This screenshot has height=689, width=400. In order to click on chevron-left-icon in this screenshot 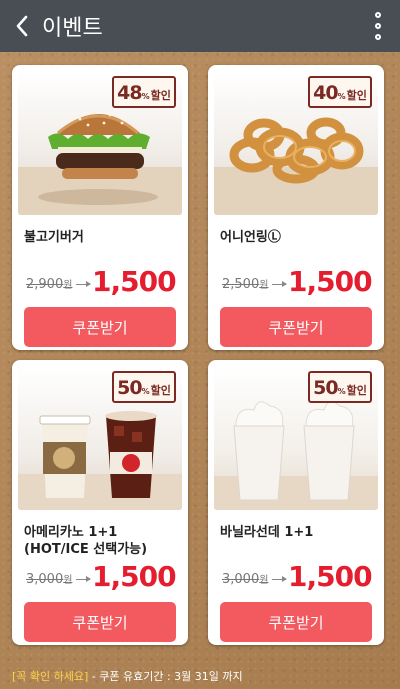, I will do `click(22, 26)`.